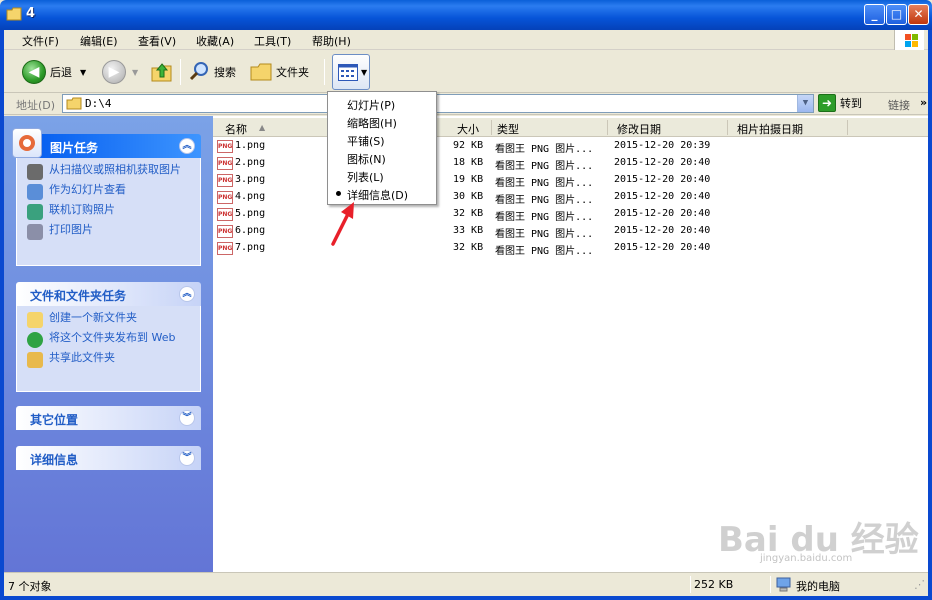 This screenshot has height=600, width=932. Describe the element at coordinates (851, 103) in the screenshot. I see `go-label: 转到` at that location.